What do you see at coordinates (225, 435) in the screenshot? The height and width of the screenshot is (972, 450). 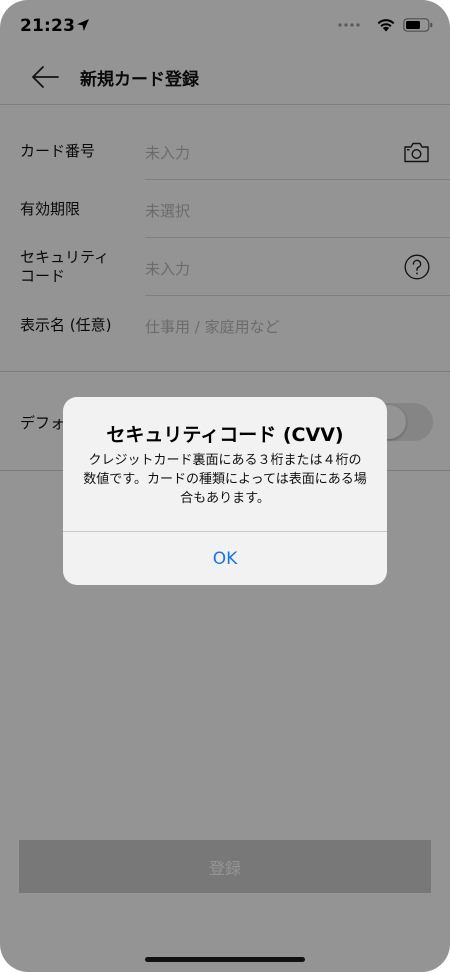 I see `alert-title: セキュリティコード (CVV)` at bounding box center [225, 435].